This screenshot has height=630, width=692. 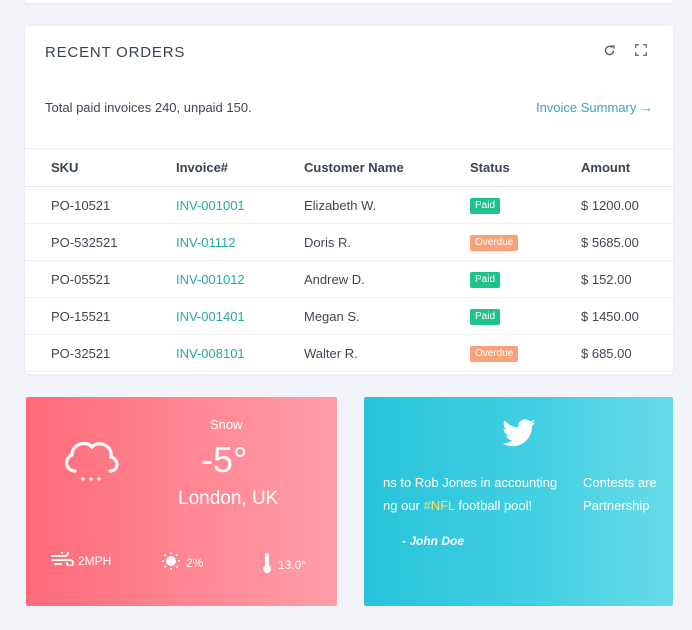 What do you see at coordinates (210, 316) in the screenshot?
I see `invoice-link: INV-001401` at bounding box center [210, 316].